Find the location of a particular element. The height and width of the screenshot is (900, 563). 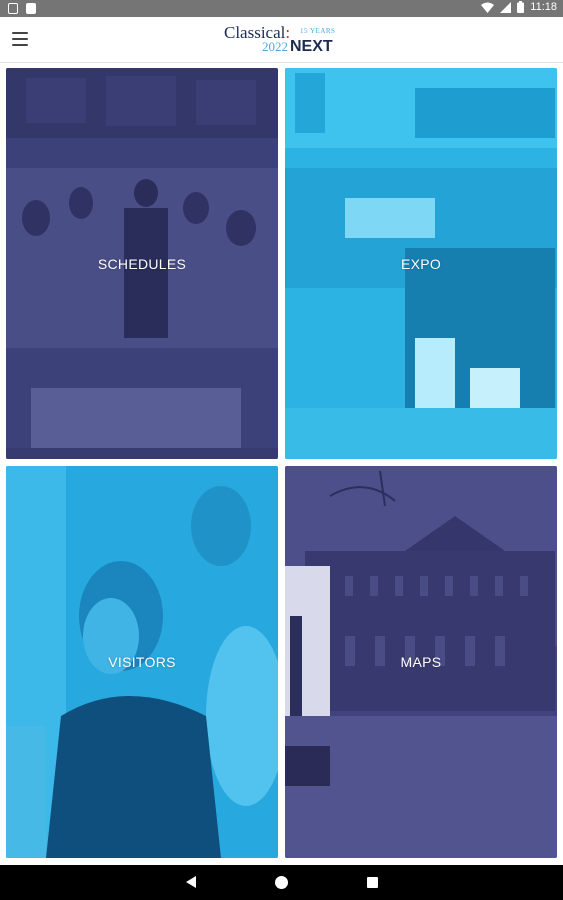

status-system: 11:18 is located at coordinates (519, 7).